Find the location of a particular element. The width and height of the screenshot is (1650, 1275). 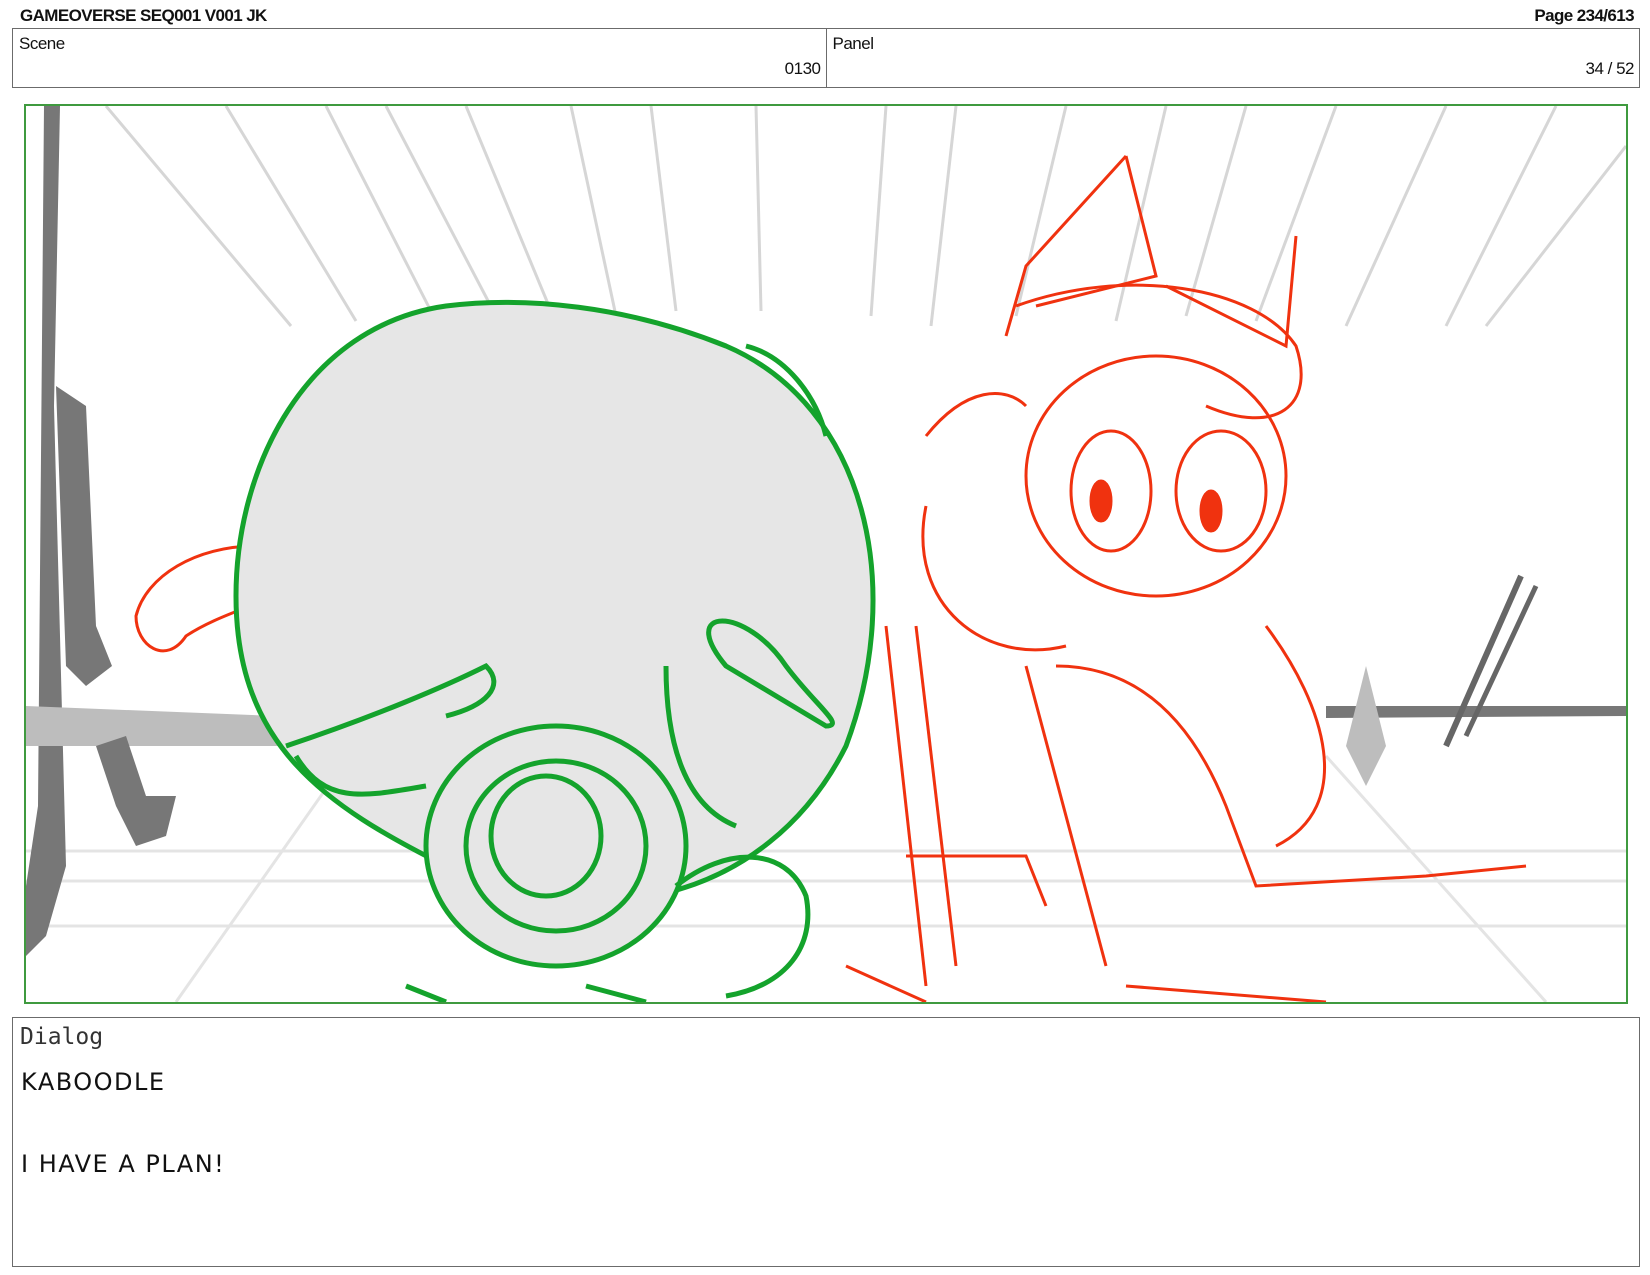

scene-cell: Scene 0130 is located at coordinates (419, 58).